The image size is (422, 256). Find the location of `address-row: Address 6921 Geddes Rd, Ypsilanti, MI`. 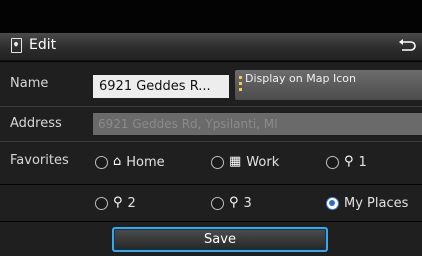

address-row: Address 6921 Geddes Rd, Ypsilanti, MI is located at coordinates (211, 124).